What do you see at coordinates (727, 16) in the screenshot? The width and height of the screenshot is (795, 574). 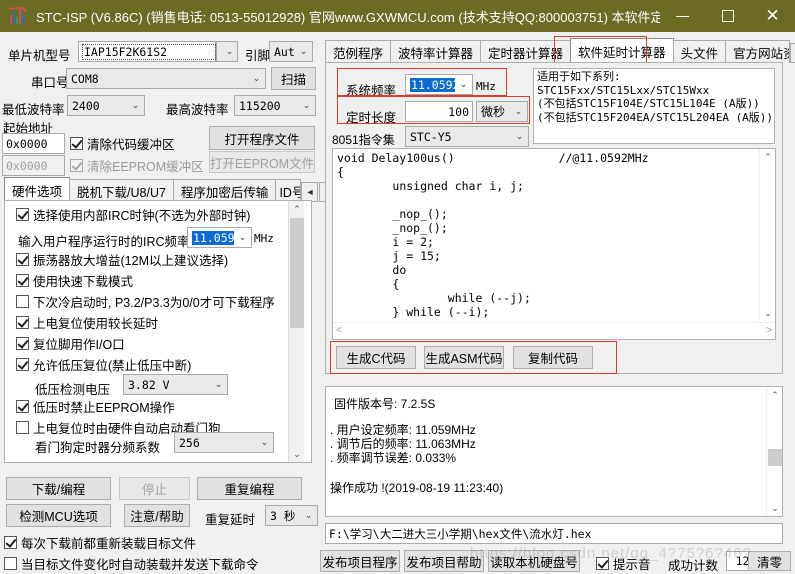 I see `maximize-button` at bounding box center [727, 16].